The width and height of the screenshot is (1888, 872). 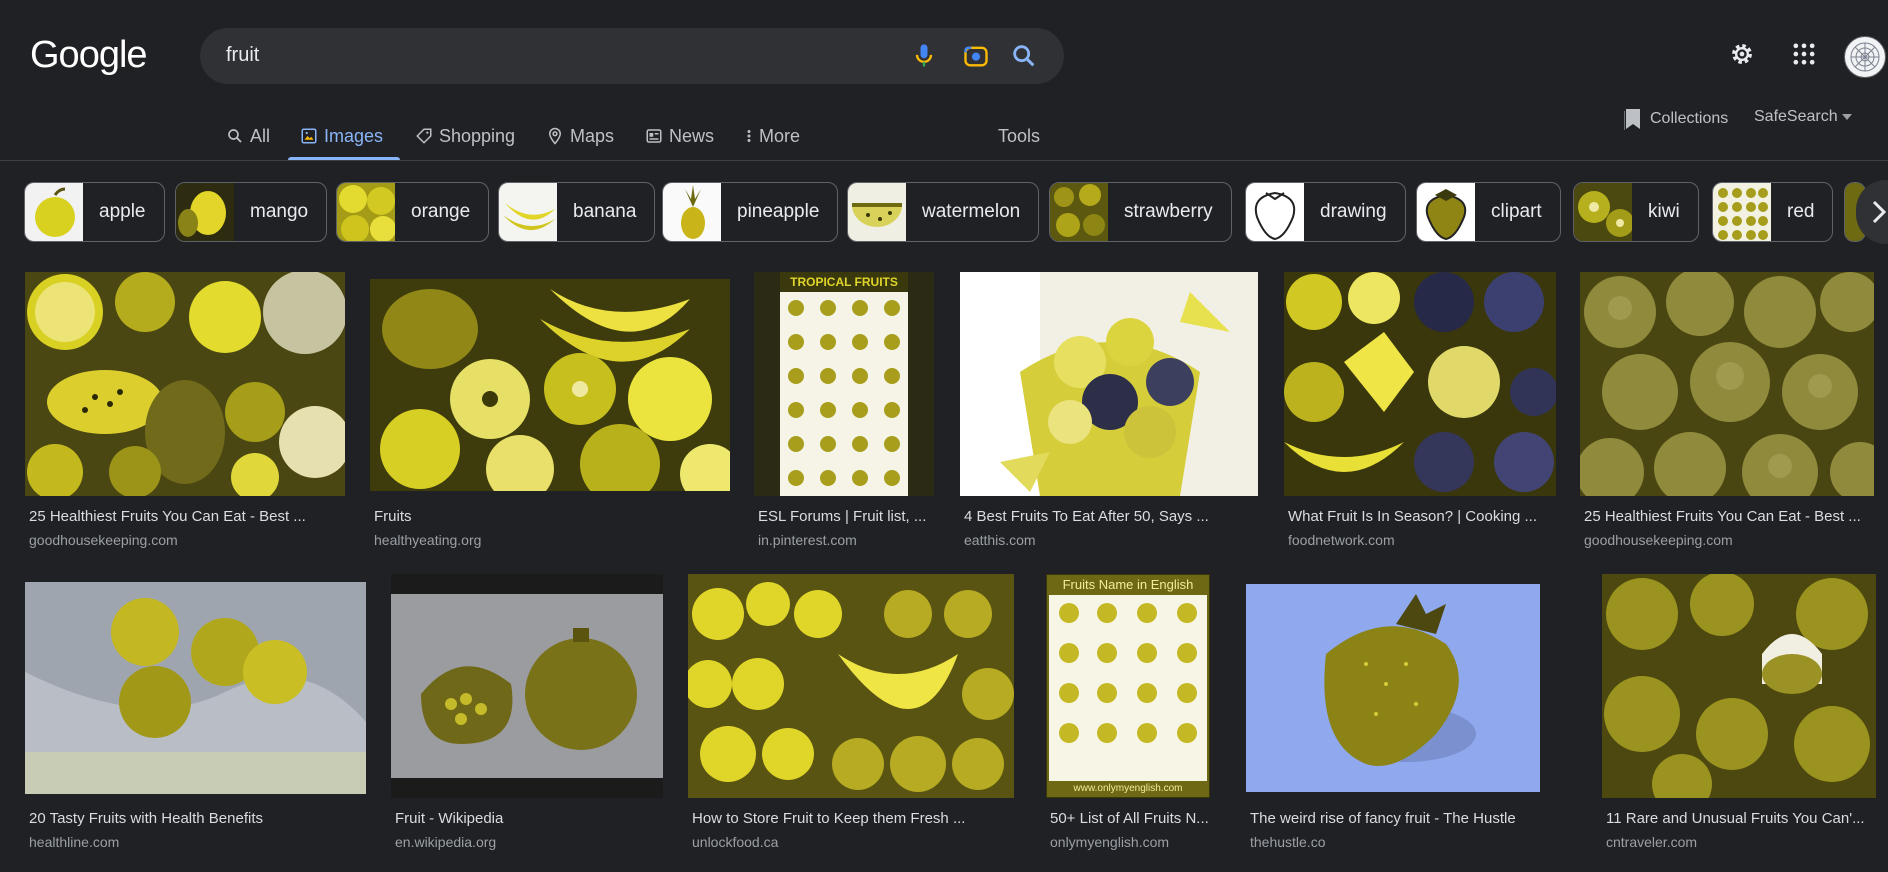 What do you see at coordinates (413, 212) in the screenshot?
I see `chip-orange: orange` at bounding box center [413, 212].